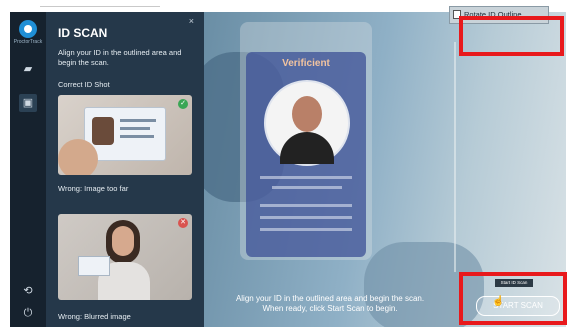 Image resolution: width=569 pixels, height=327 pixels. Describe the element at coordinates (28, 291) in the screenshot. I see `settings-icon: ⟲` at that location.